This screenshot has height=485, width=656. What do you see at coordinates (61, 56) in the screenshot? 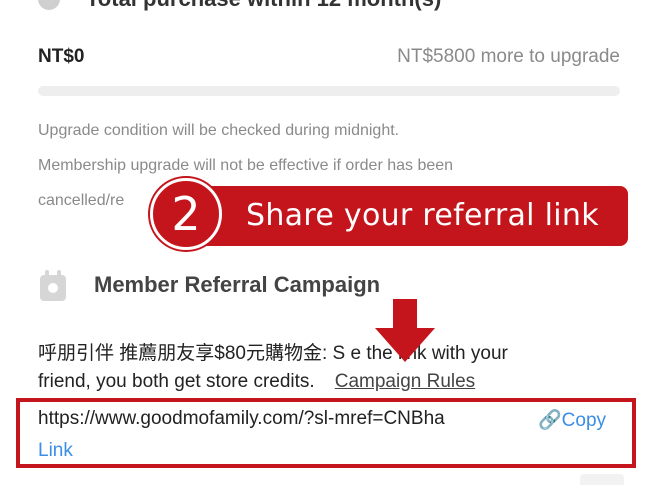
I see `current-amount: NT$0` at bounding box center [61, 56].